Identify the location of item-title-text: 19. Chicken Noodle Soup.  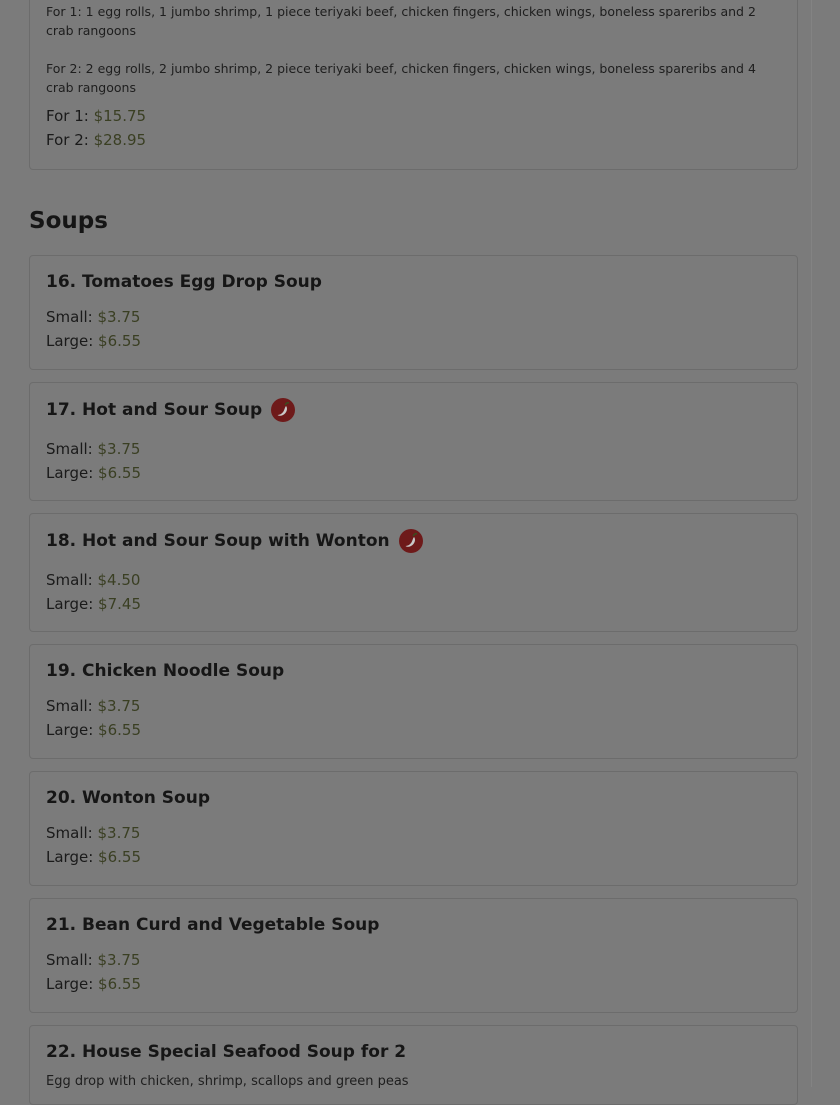
(165, 671).